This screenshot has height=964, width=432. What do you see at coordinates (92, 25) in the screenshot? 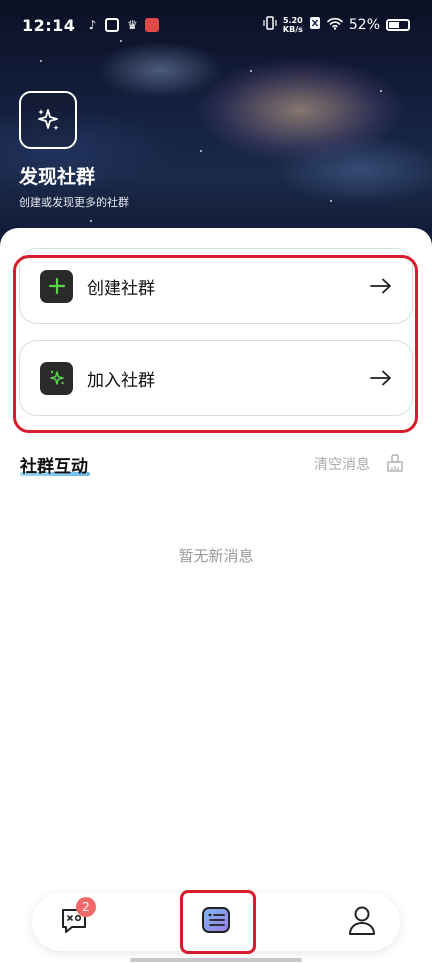
I see `tiktok-icon: ♪` at bounding box center [92, 25].